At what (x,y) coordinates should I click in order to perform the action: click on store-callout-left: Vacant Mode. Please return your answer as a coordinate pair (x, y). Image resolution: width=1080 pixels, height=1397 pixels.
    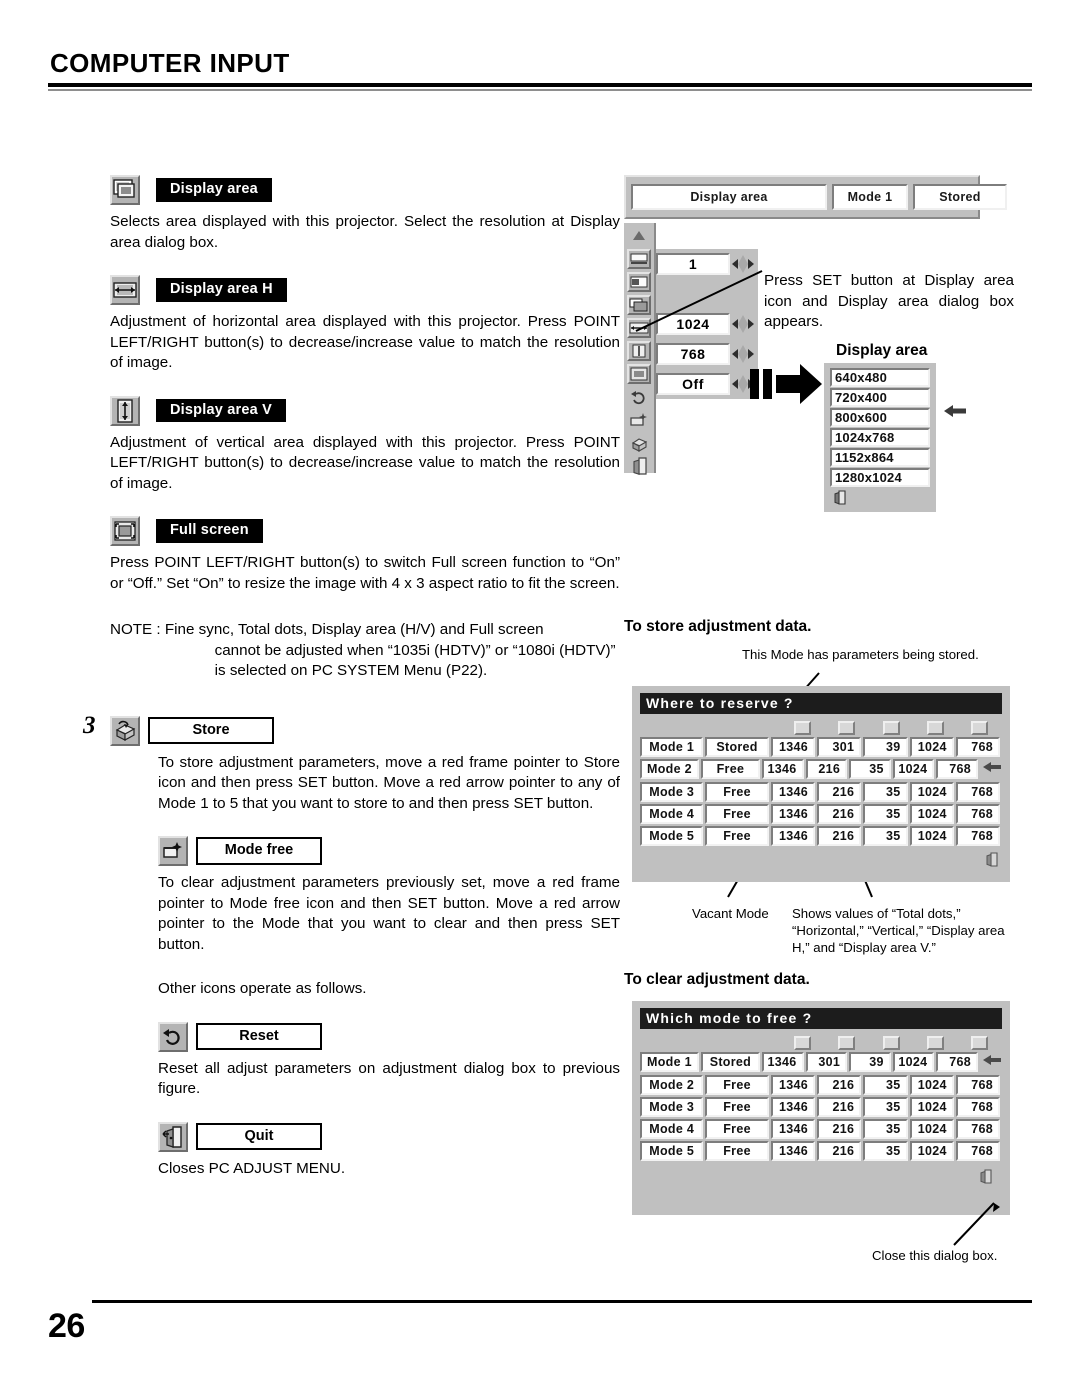
    Looking at the image, I should click on (730, 913).